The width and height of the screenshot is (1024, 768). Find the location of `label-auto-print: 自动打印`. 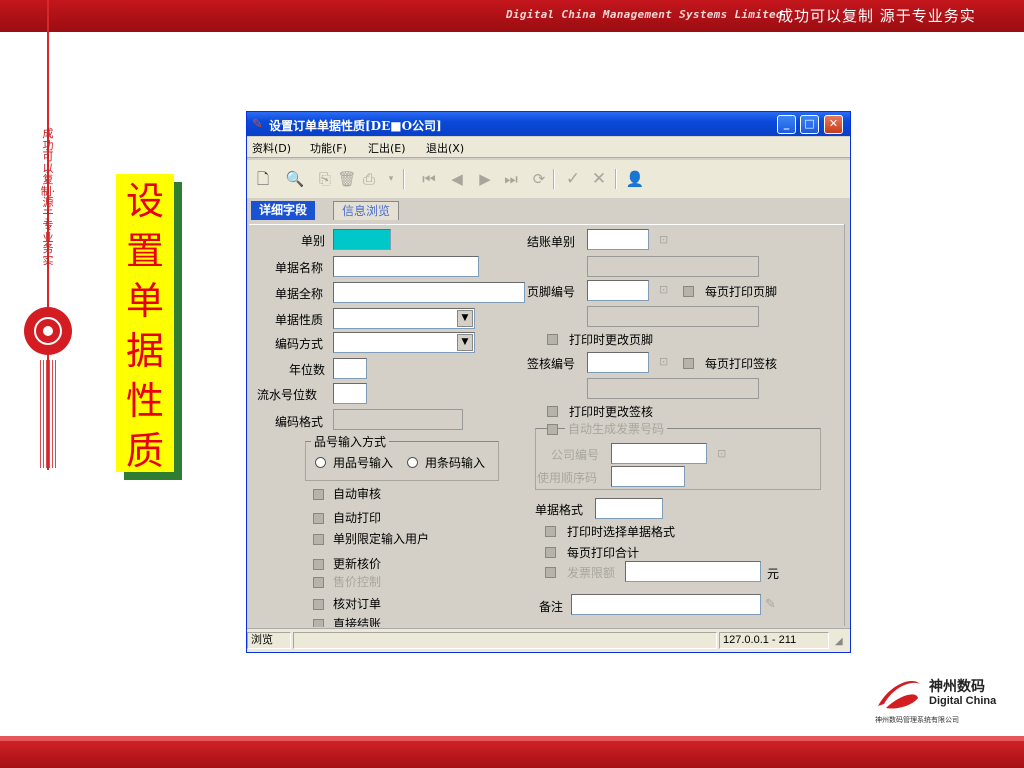

label-auto-print: 自动打印 is located at coordinates (357, 518).